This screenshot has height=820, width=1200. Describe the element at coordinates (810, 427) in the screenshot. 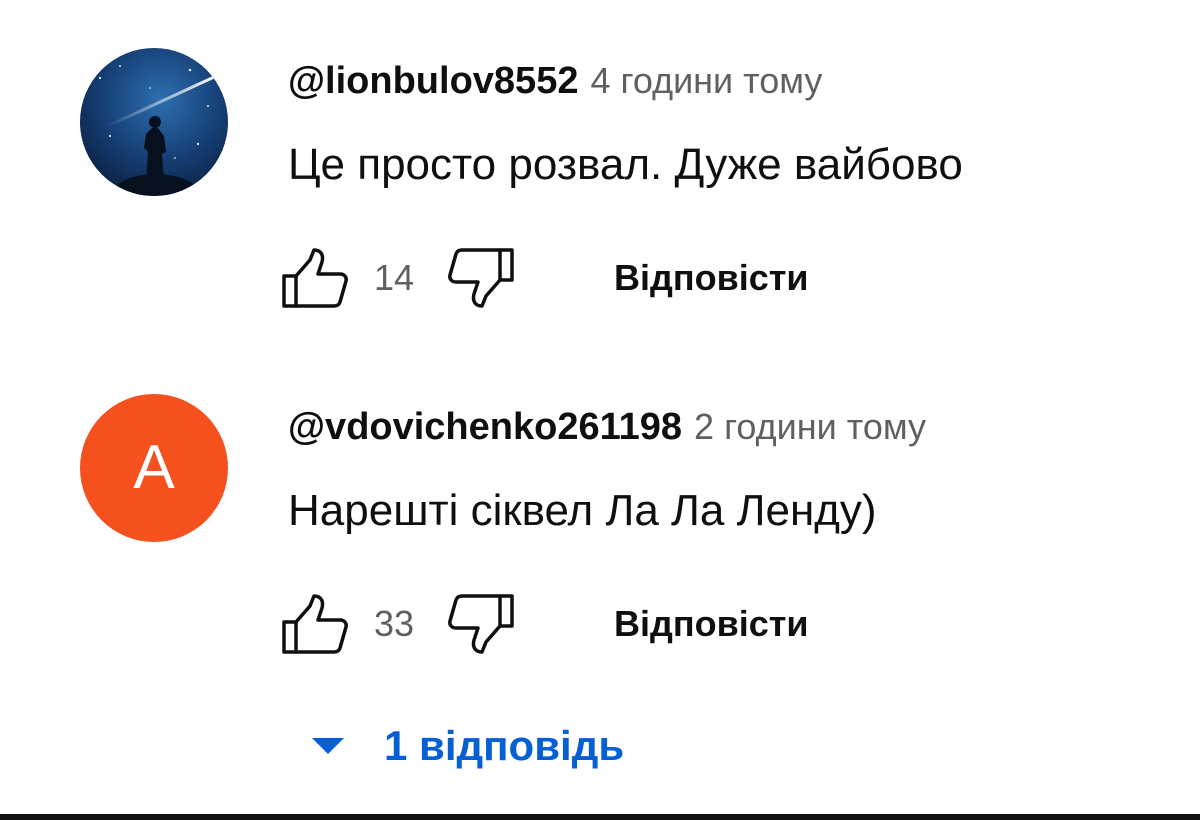

I see `comment-timestamp: 2 години тому` at that location.